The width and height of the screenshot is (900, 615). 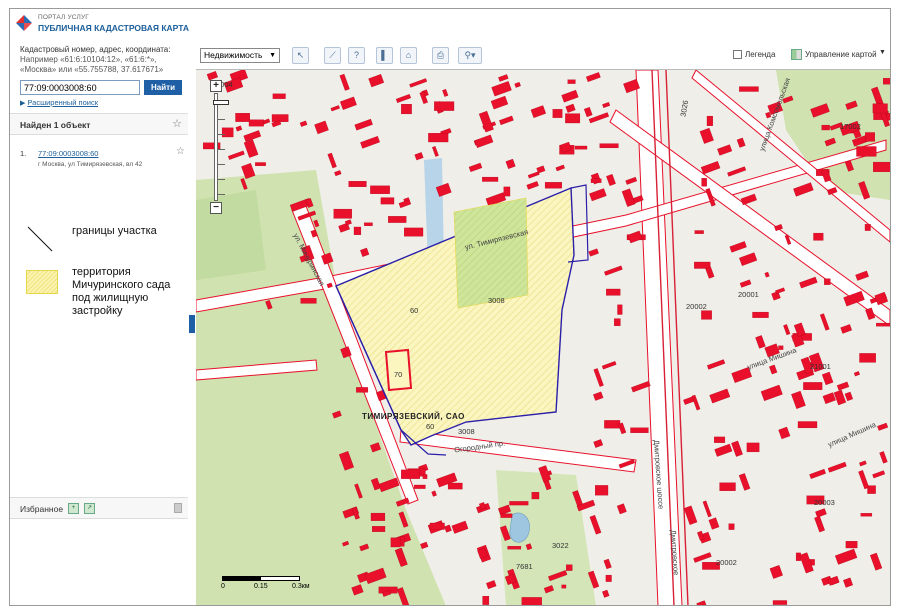 I want to click on chart-tool-button: ▌, so click(x=384, y=55).